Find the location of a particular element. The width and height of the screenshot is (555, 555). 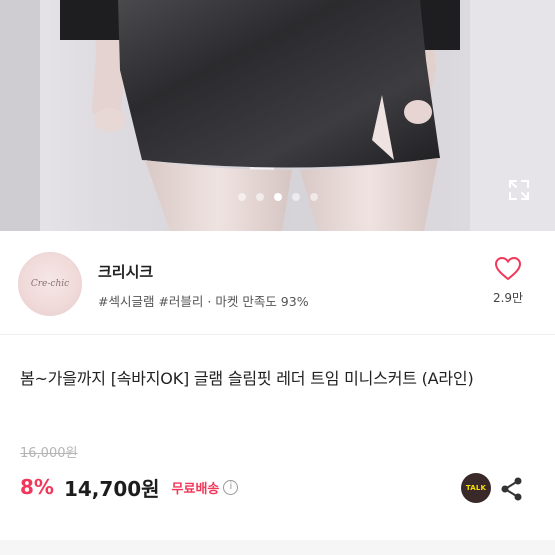

seller-avatar-logo: Cre-chic is located at coordinates (50, 284).